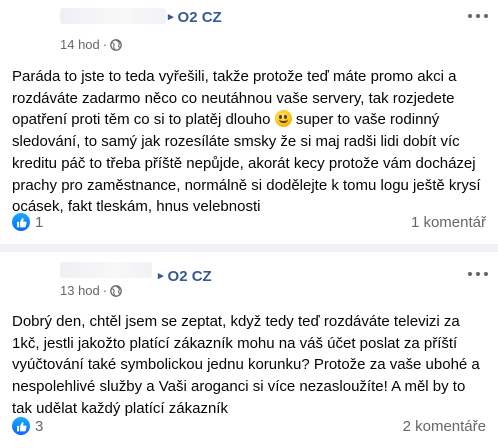 The width and height of the screenshot is (498, 448). Describe the element at coordinates (249, 426) in the screenshot. I see `post-footer: 3 2 komentáře` at that location.